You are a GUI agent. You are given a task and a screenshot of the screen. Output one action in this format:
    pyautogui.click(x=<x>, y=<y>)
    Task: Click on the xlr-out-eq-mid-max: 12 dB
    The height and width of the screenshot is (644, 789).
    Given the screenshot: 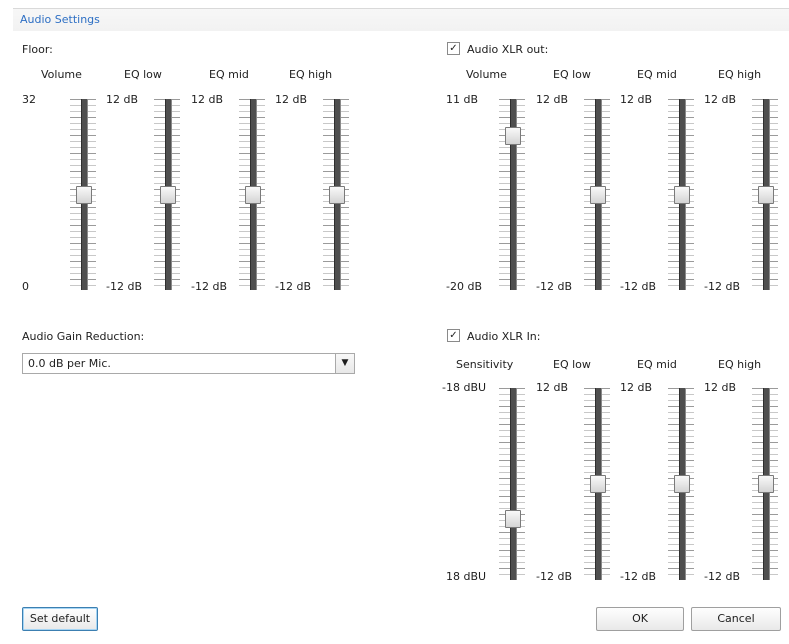 What is the action you would take?
    pyautogui.click(x=636, y=99)
    